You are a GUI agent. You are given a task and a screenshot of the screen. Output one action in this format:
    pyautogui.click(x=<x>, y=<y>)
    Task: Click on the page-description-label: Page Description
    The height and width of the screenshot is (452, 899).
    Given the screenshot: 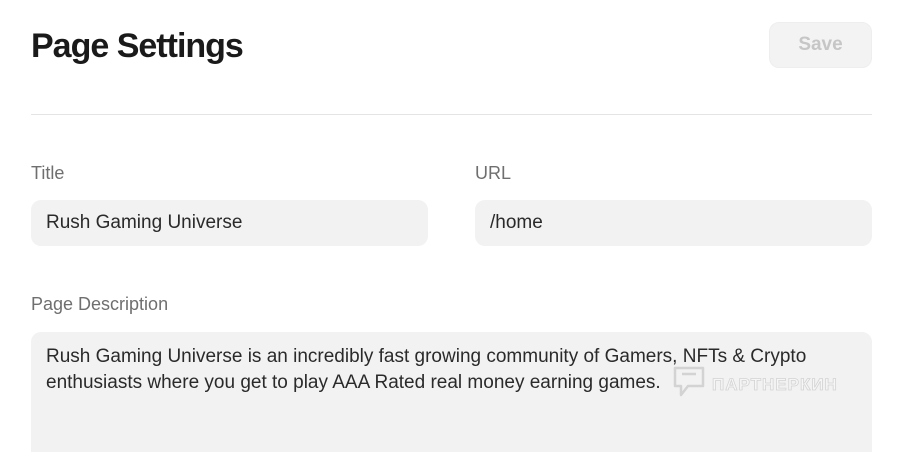 What is the action you would take?
    pyautogui.click(x=100, y=304)
    